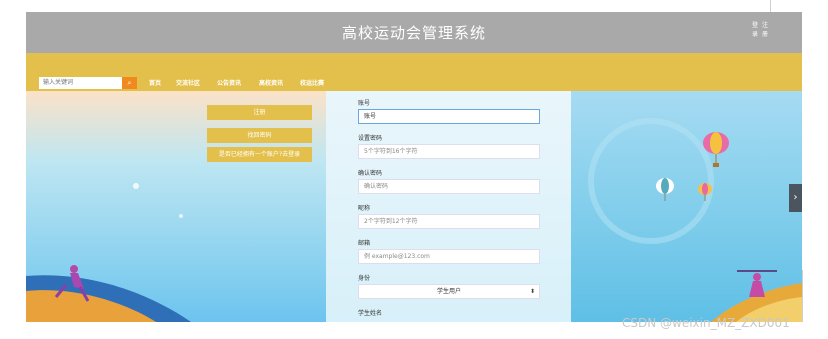 This screenshot has width=828, height=339. I want to click on nav-item-announcements: 公告资讯, so click(229, 82).